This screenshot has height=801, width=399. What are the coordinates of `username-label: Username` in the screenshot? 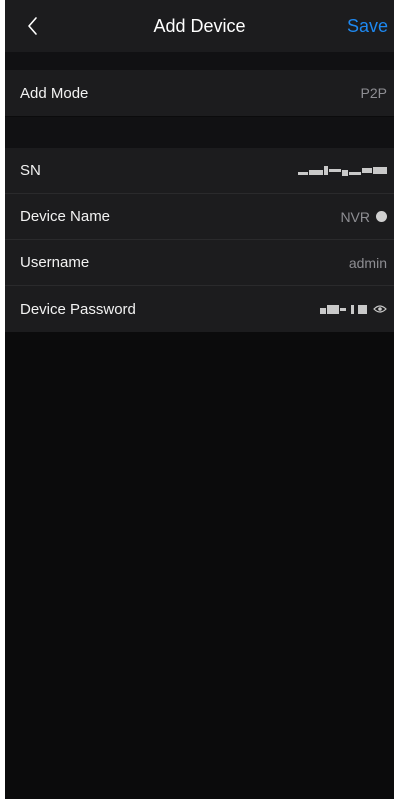 It's located at (55, 262).